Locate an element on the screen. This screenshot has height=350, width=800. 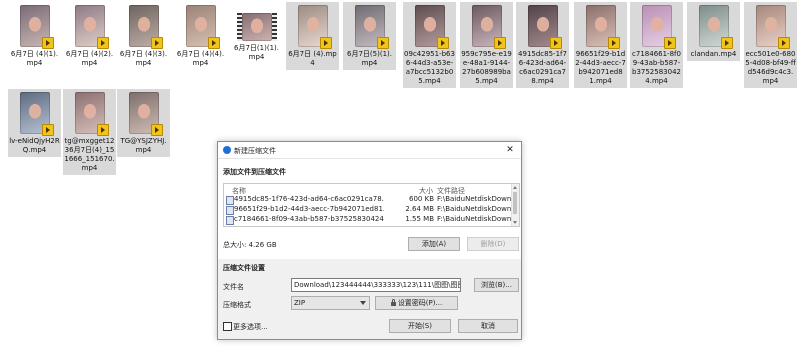
file-name: 6月7日(1)(1).mp4 is located at coordinates (256, 52).